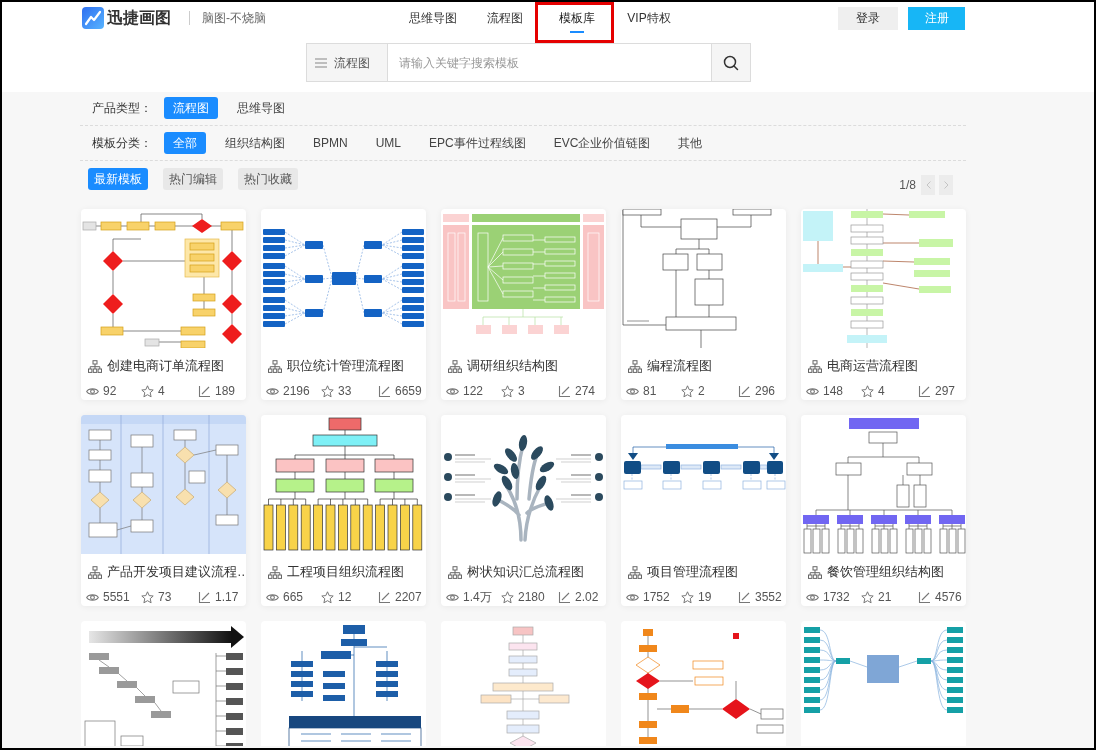 This screenshot has height=750, width=1096. What do you see at coordinates (234, 18) in the screenshot?
I see `slogan-text: 脑图-不烧脑` at bounding box center [234, 18].